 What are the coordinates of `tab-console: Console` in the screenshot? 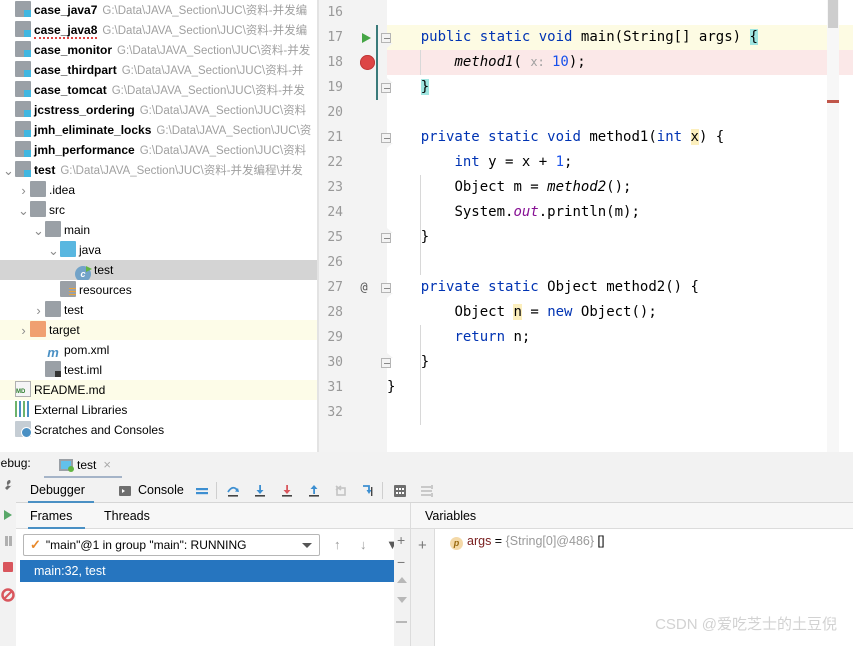 It's located at (161, 490).